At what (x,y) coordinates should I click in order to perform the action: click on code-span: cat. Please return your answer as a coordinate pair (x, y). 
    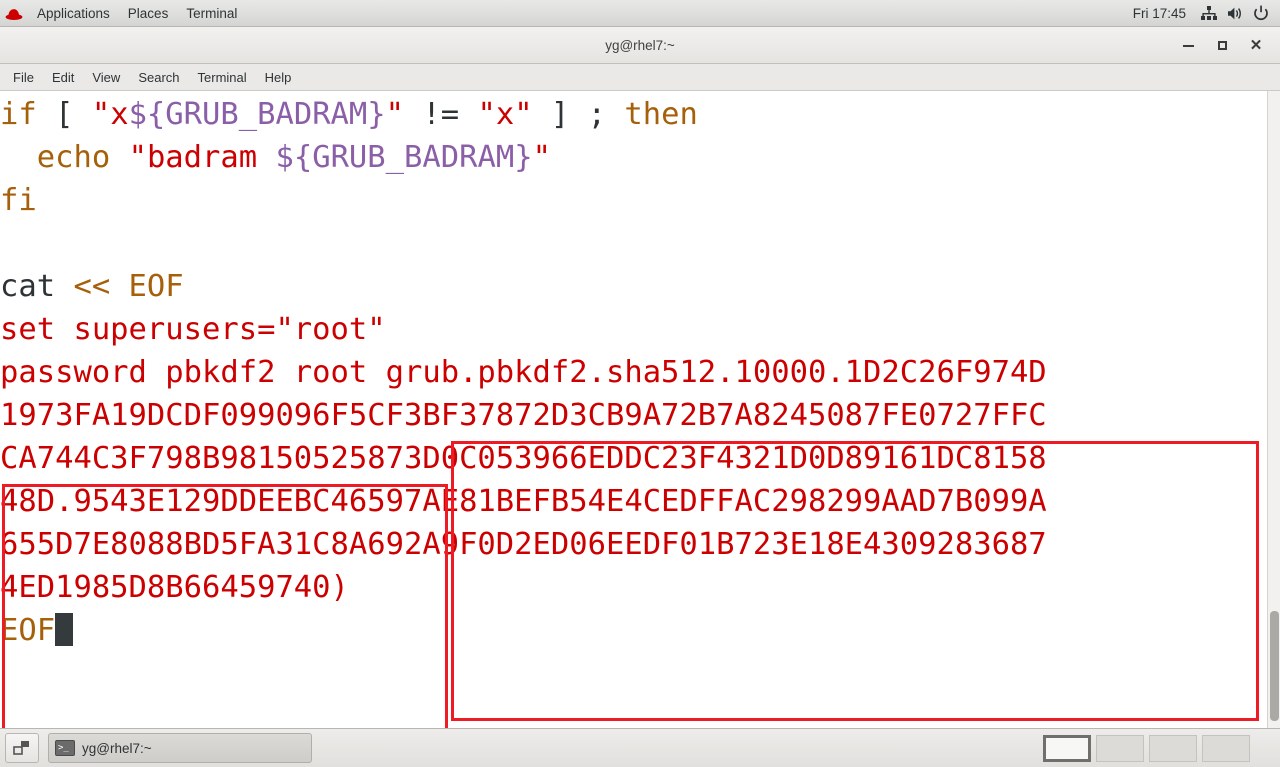
    Looking at the image, I should click on (28, 286).